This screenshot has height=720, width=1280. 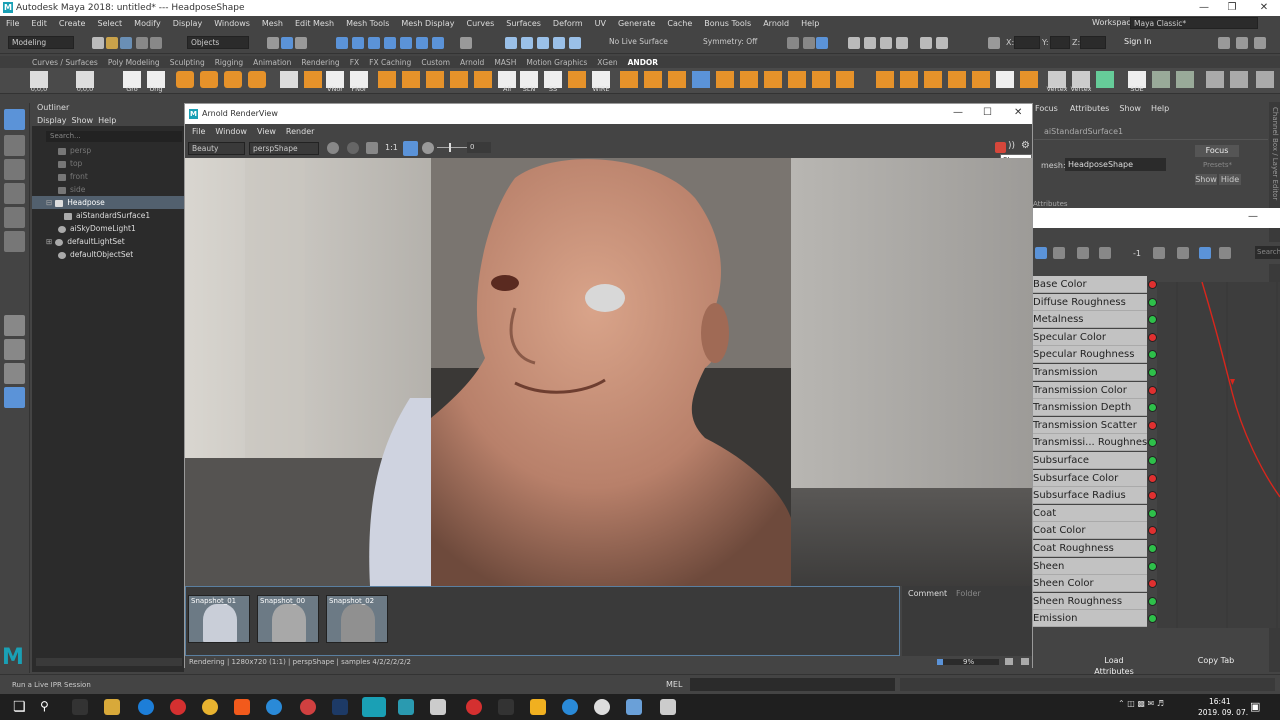 What do you see at coordinates (411, 79) in the screenshot?
I see `extrude-icon` at bounding box center [411, 79].